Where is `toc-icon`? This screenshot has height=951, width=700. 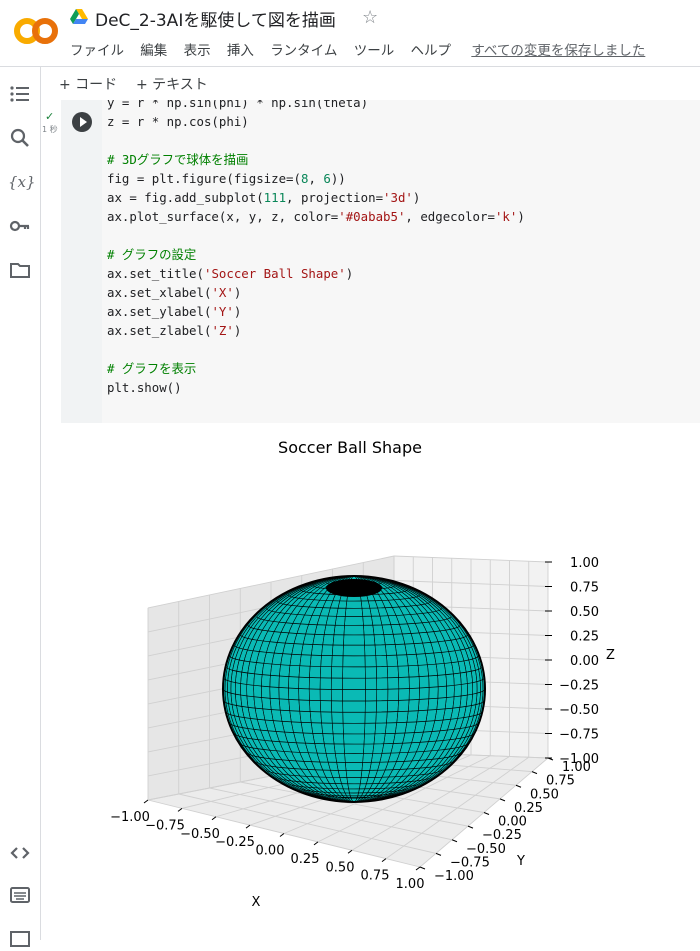
toc-icon is located at coordinates (20, 94).